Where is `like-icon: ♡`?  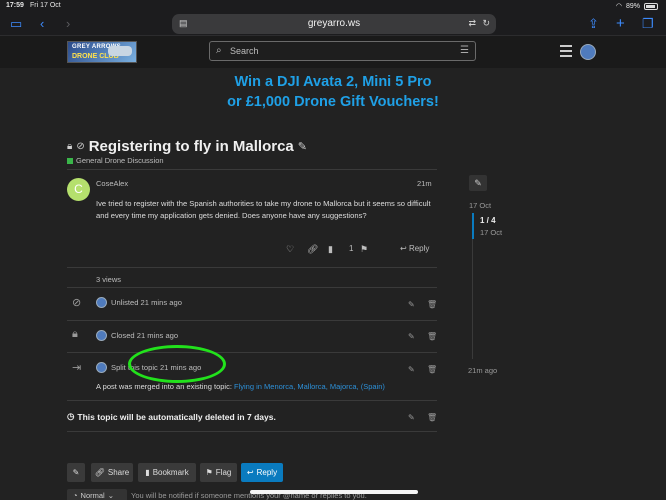 like-icon: ♡ is located at coordinates (290, 249).